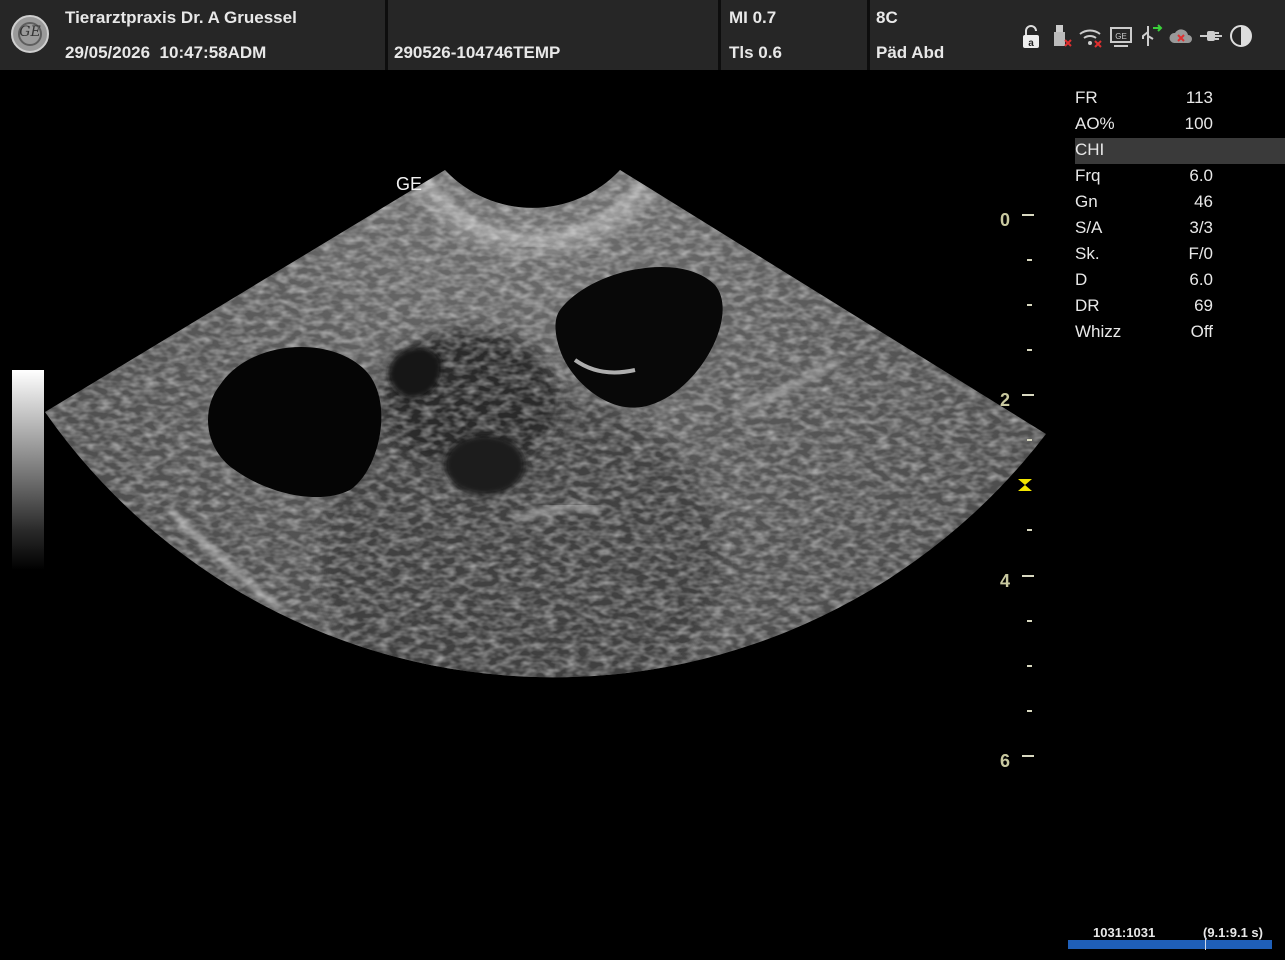 Image resolution: width=1285 pixels, height=960 pixels. What do you see at coordinates (1180, 36) in the screenshot?
I see `cloud-disconnected-icon` at bounding box center [1180, 36].